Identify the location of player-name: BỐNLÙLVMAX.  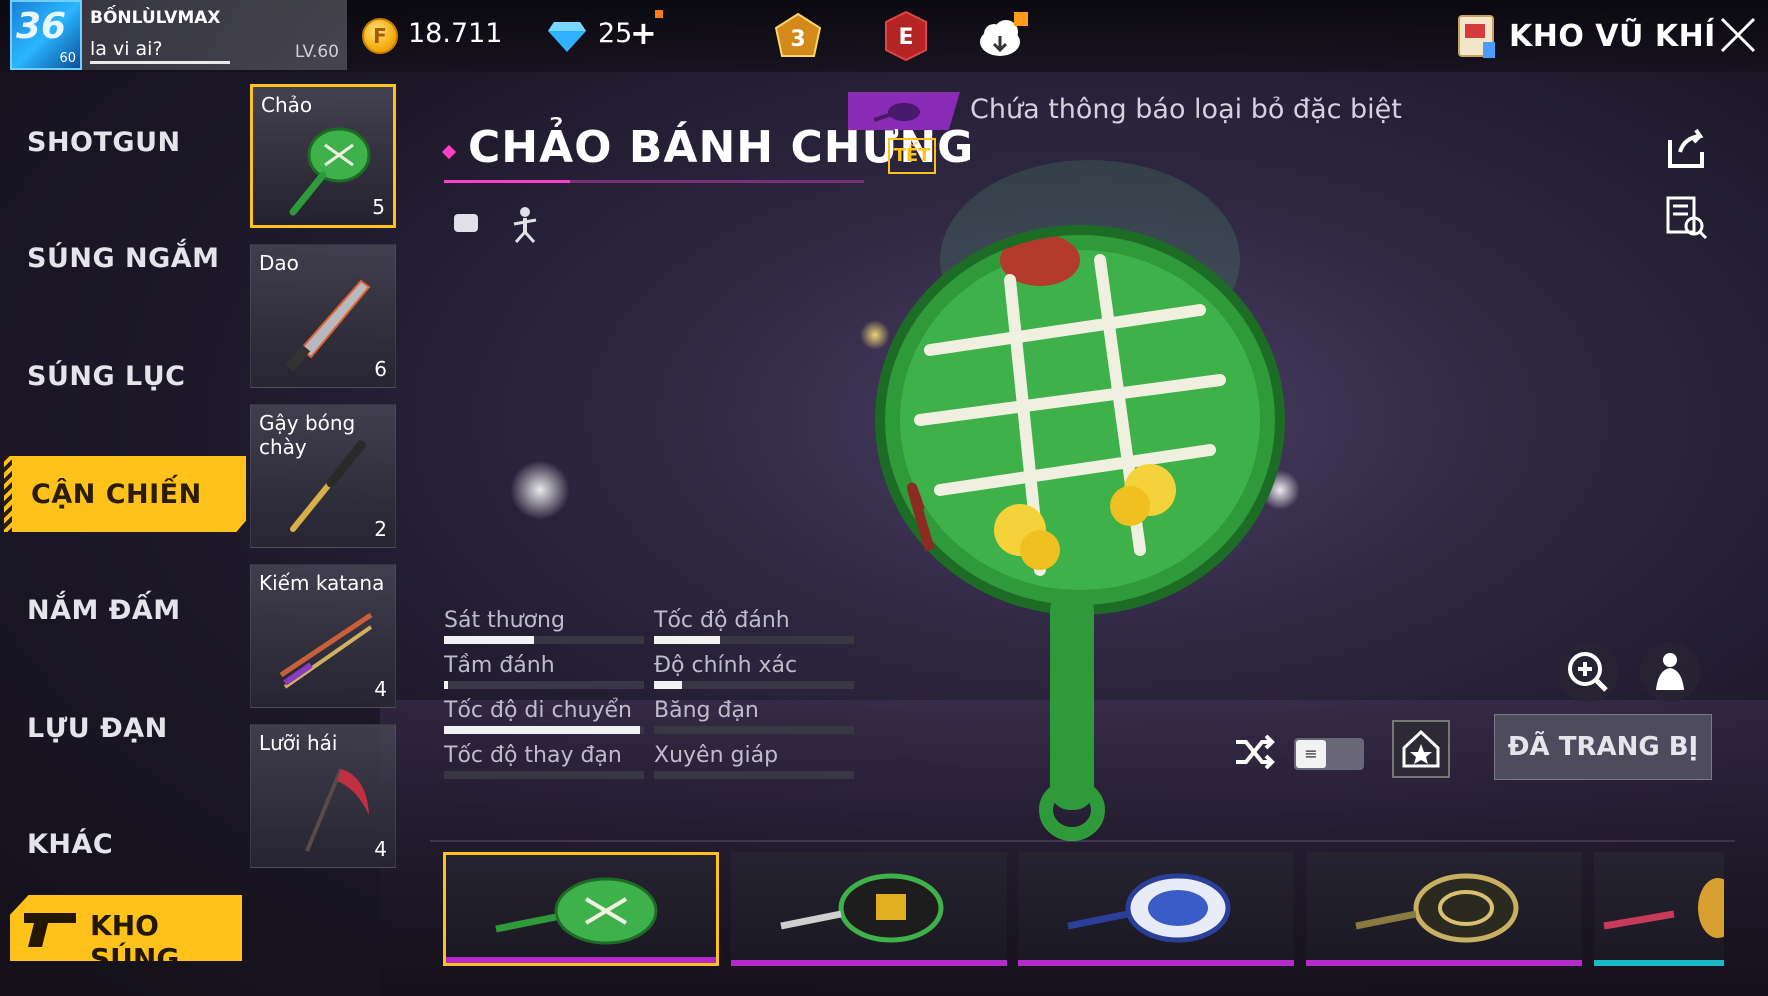
(155, 18).